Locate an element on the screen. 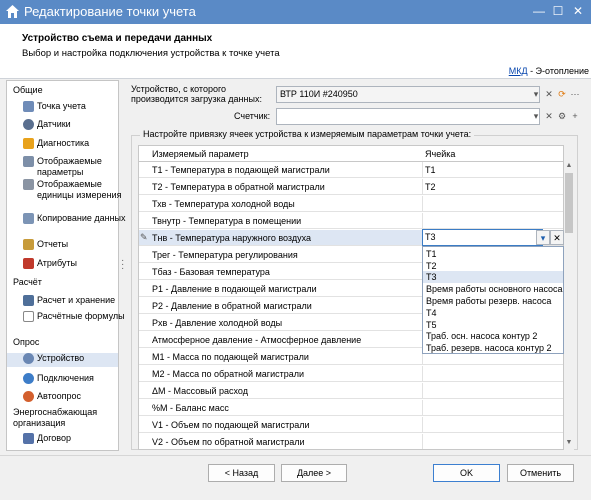 The image size is (591, 500). home-icon is located at coordinates (12, 11).